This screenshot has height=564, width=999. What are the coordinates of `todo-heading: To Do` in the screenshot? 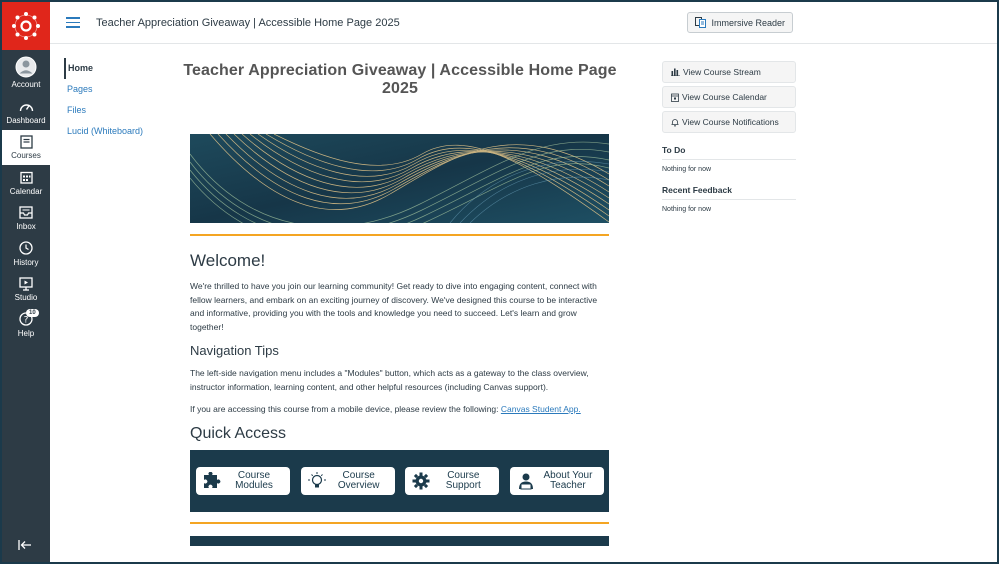 It's located at (729, 152).